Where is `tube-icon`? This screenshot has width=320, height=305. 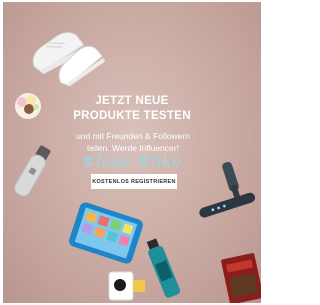 tube-icon is located at coordinates (127, 285).